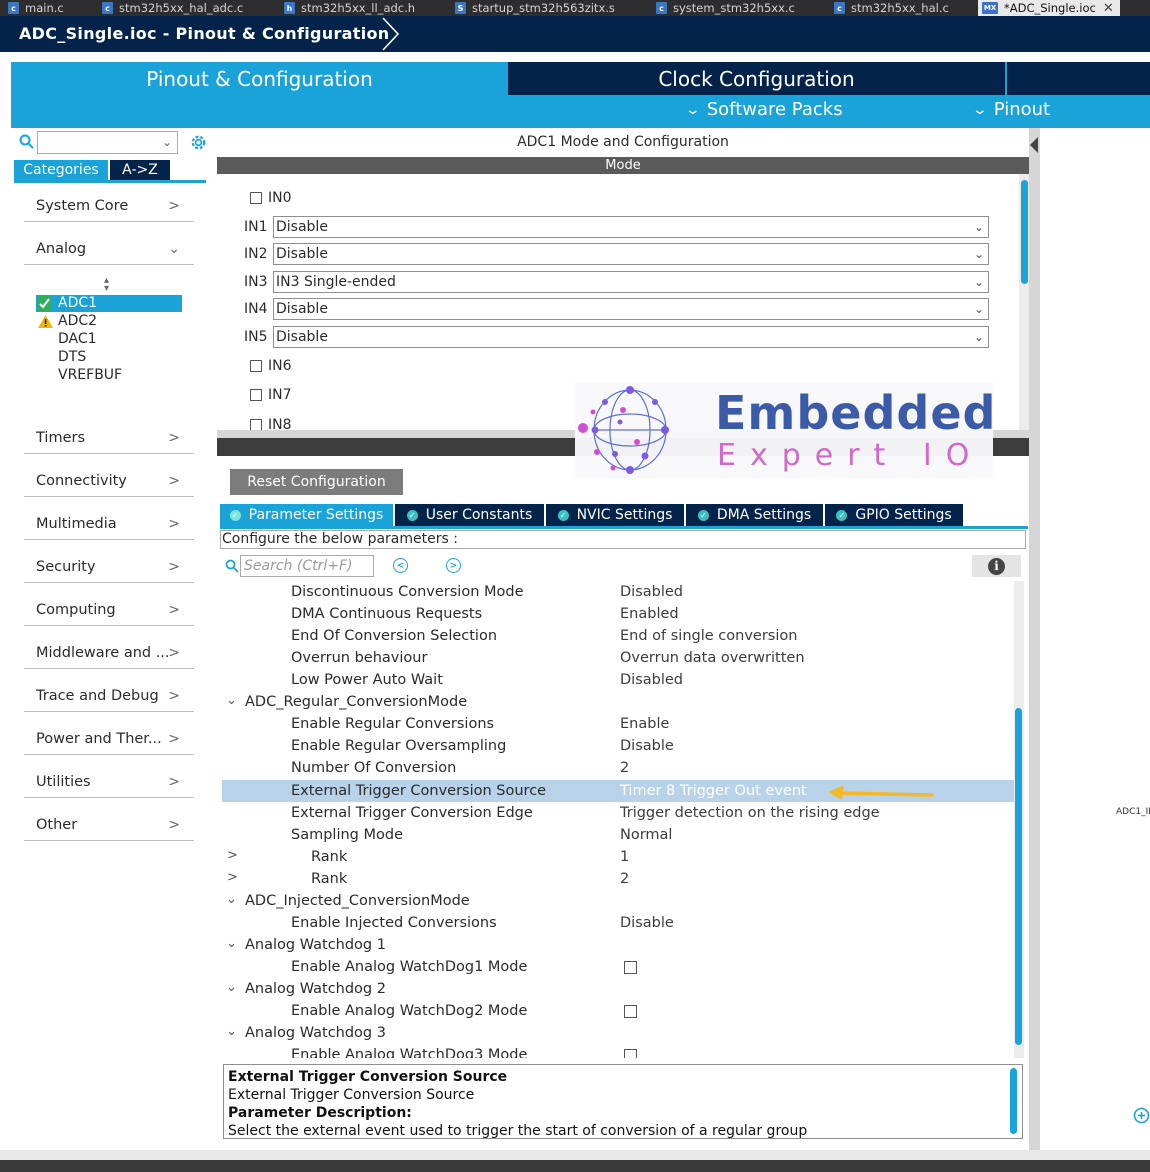  I want to click on tab-dma-settings: ✓ DMA Settings, so click(754, 515).